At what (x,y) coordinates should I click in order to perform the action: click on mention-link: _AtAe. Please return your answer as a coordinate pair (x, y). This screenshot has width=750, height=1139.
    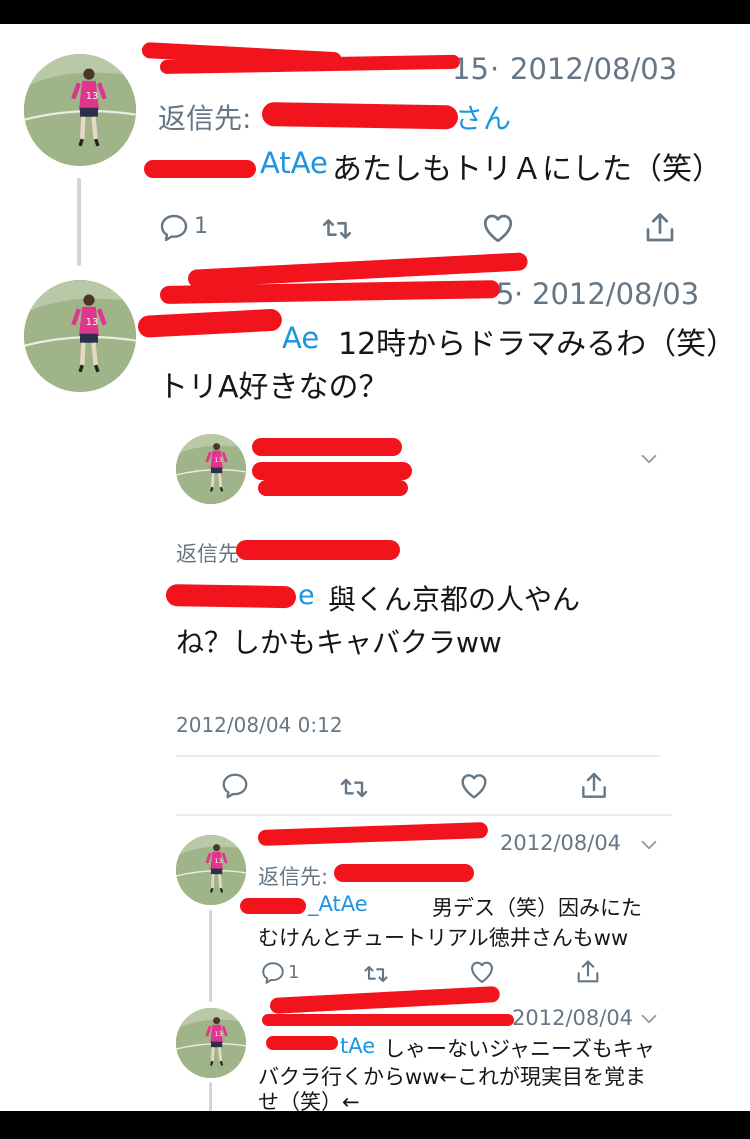
    Looking at the image, I should click on (338, 904).